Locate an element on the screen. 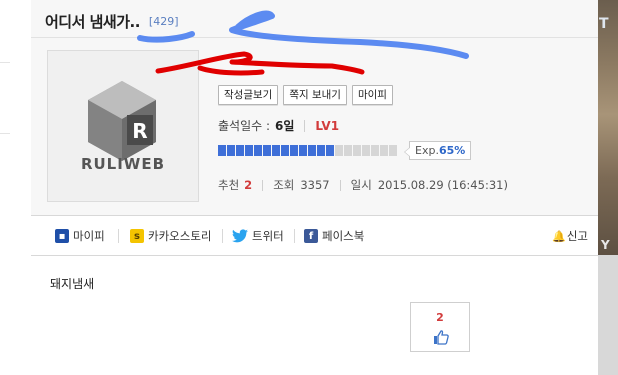 The image size is (618, 375). share-bar: ▪ 마이피 s 카카오스토리 트위터 f 페이스북 🔔 신고 is located at coordinates (314, 236).